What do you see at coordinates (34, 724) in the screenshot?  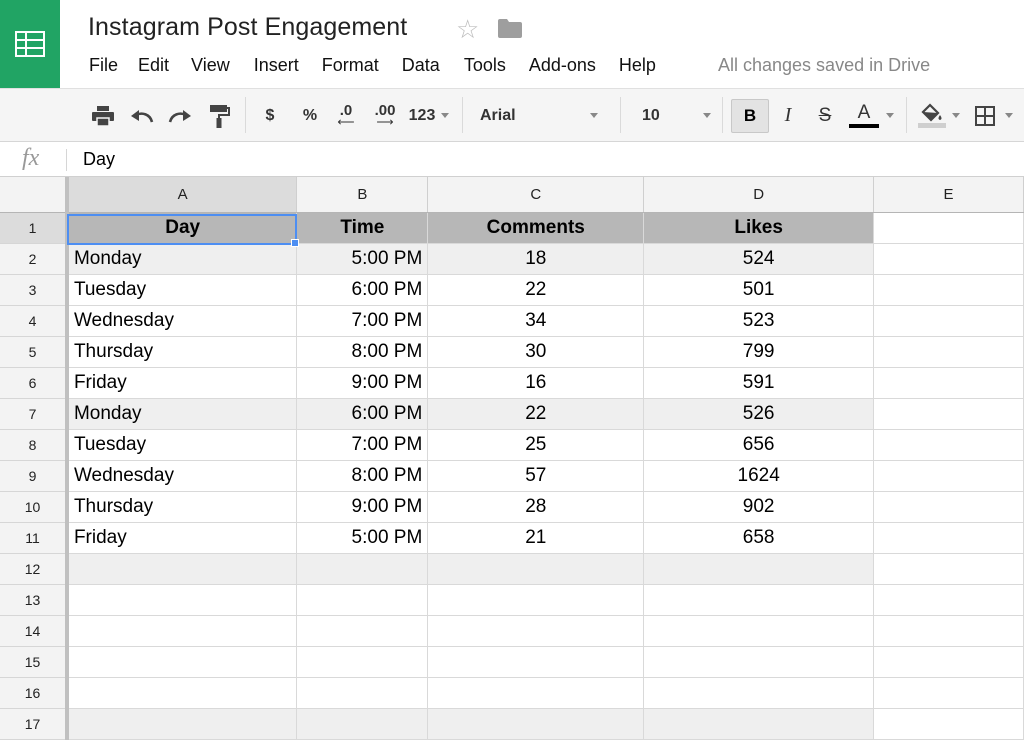 I see `row-header: 17` at bounding box center [34, 724].